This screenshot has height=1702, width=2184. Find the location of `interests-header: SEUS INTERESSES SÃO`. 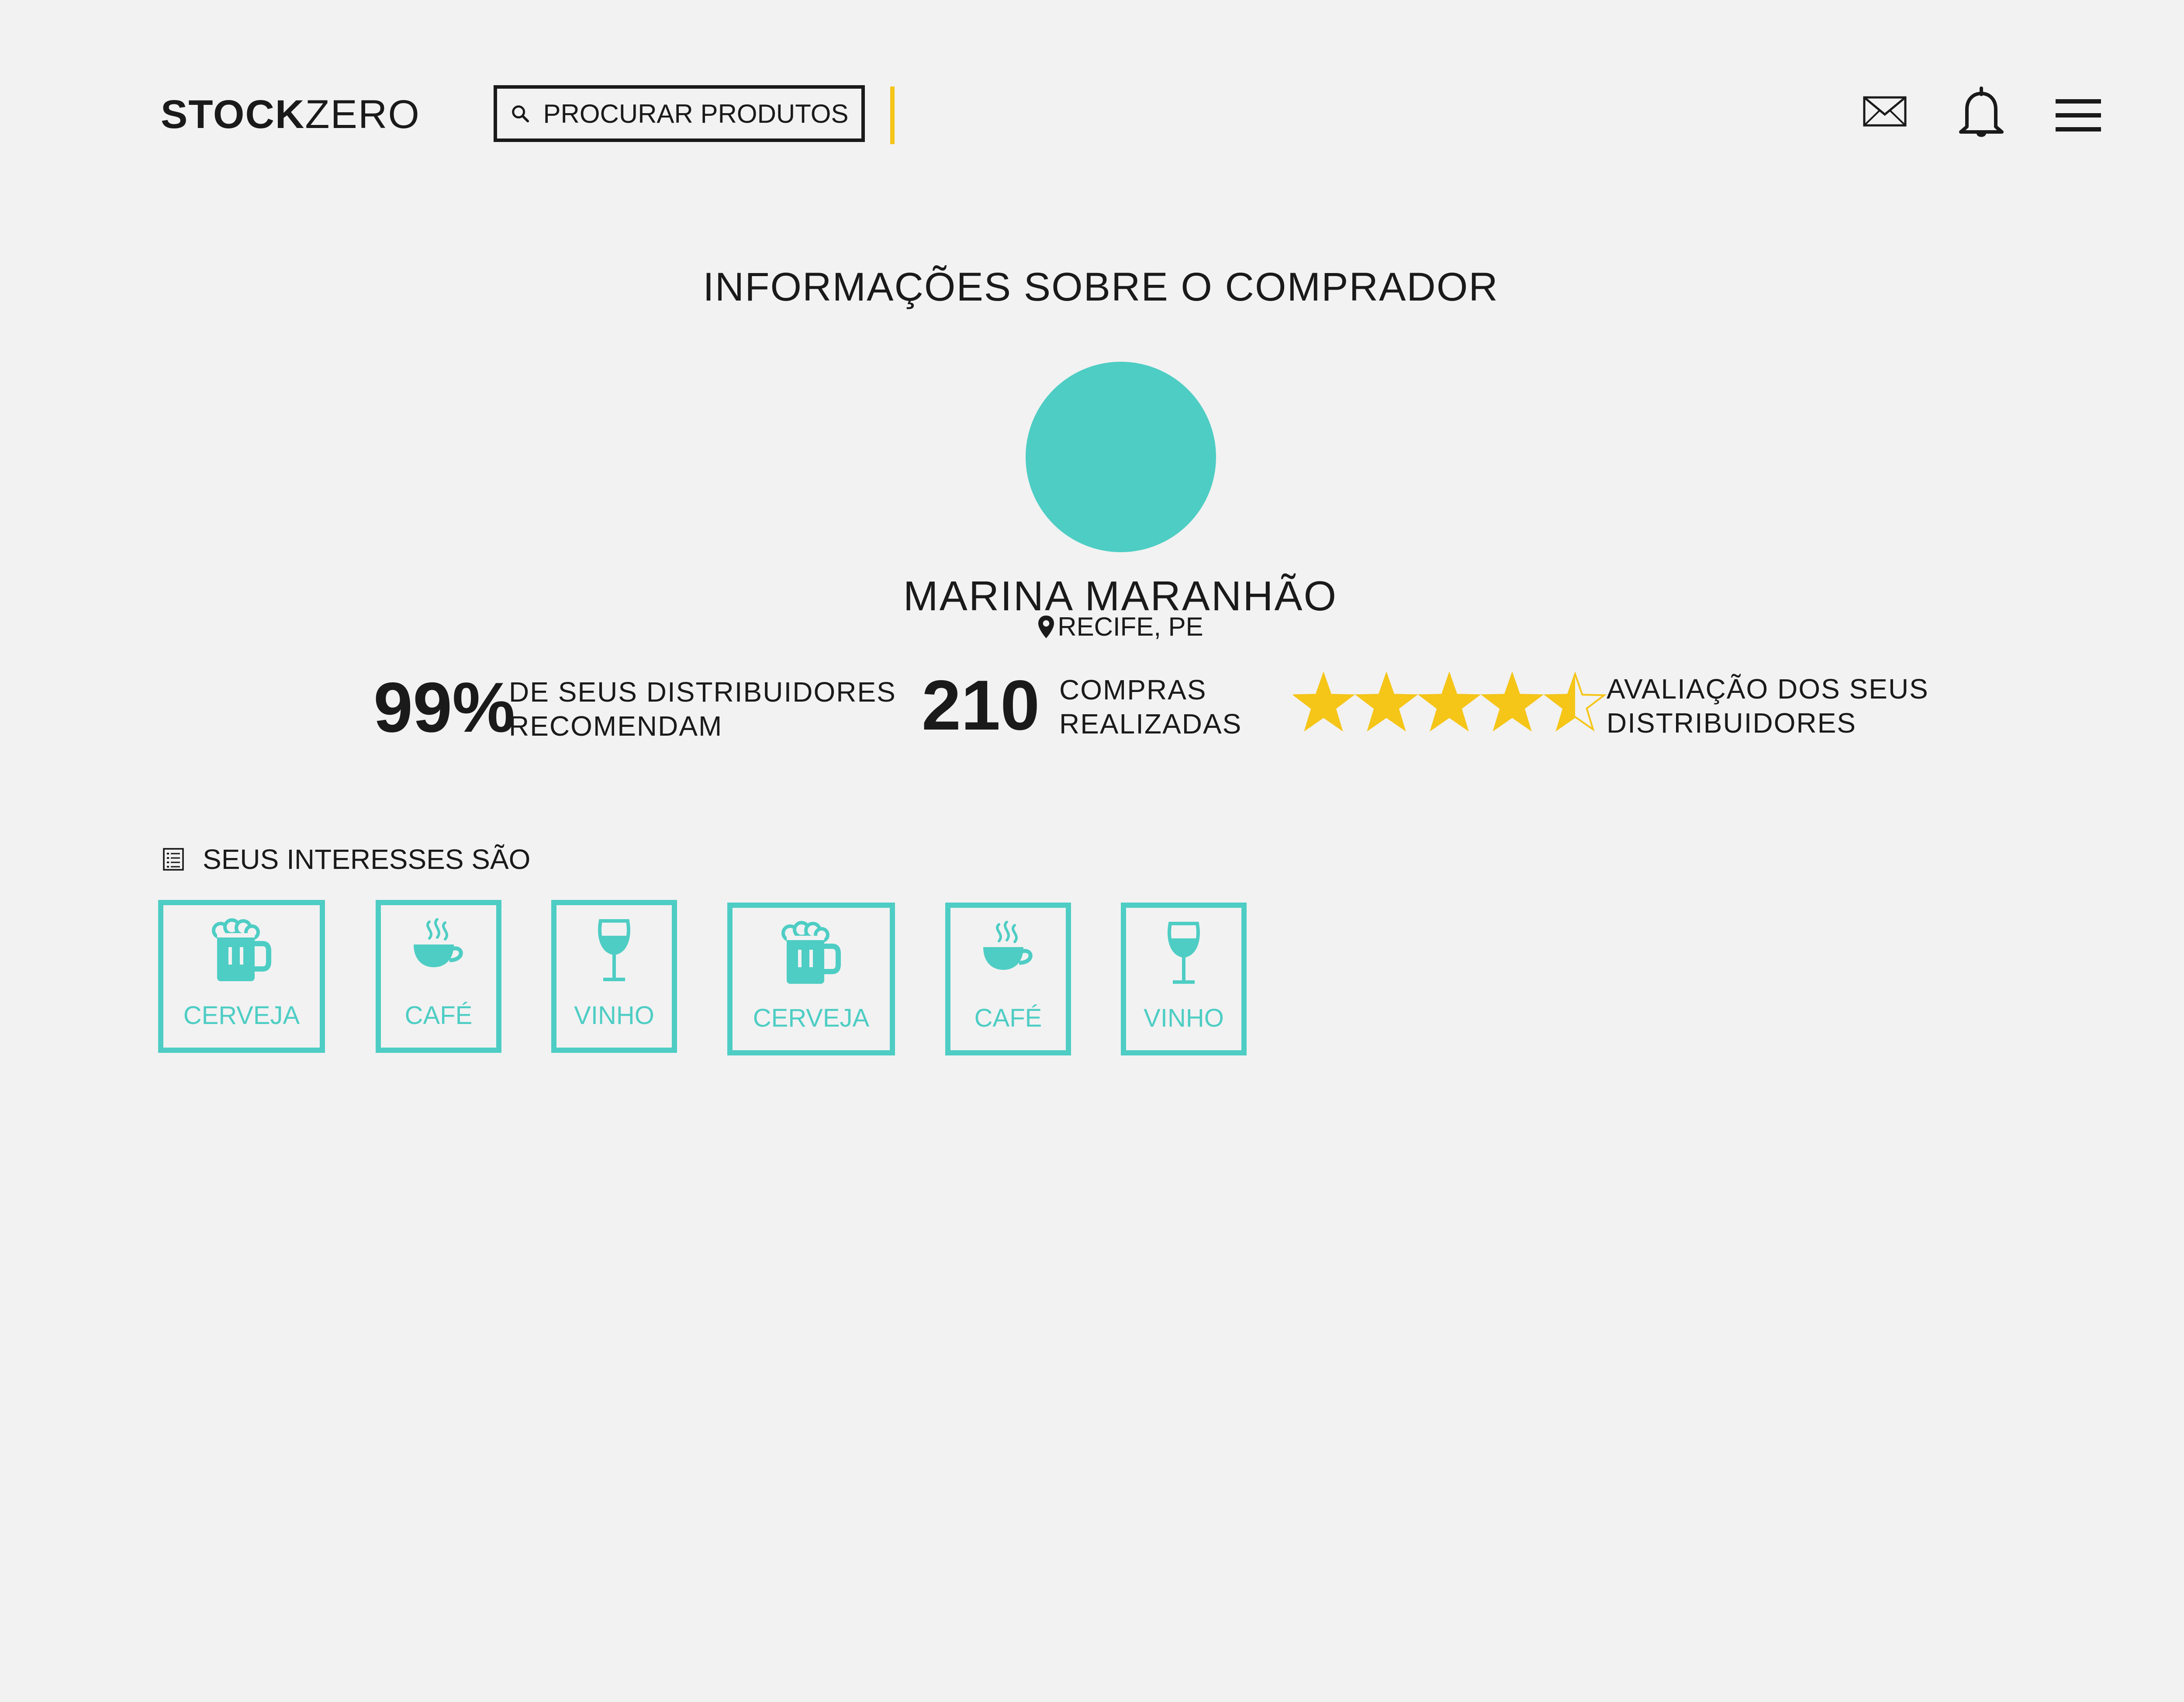

interests-header: SEUS INTERESSES SÃO is located at coordinates (346, 859).